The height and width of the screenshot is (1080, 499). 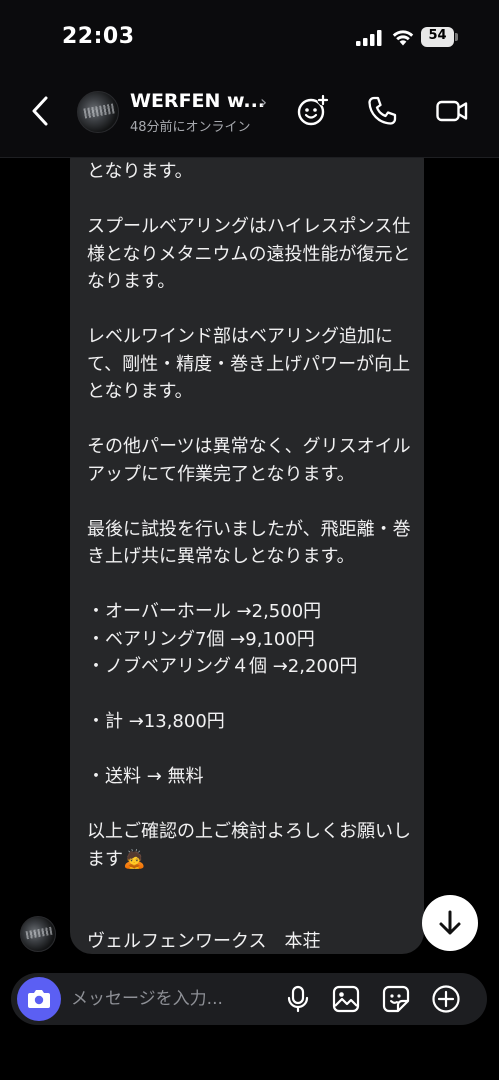 I want to click on battery-icon: 54, so click(x=439, y=37).